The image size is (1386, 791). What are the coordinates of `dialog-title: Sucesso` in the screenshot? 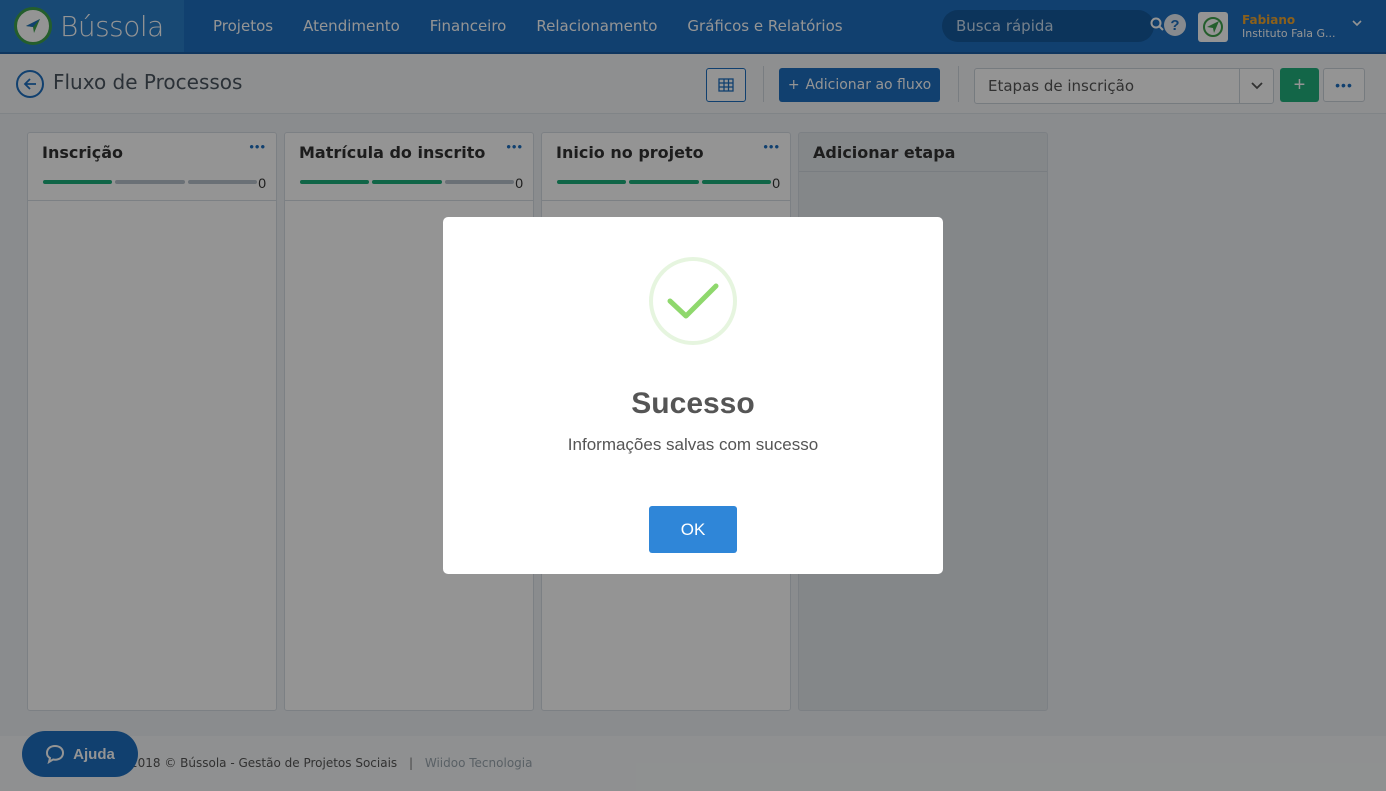 It's located at (693, 403).